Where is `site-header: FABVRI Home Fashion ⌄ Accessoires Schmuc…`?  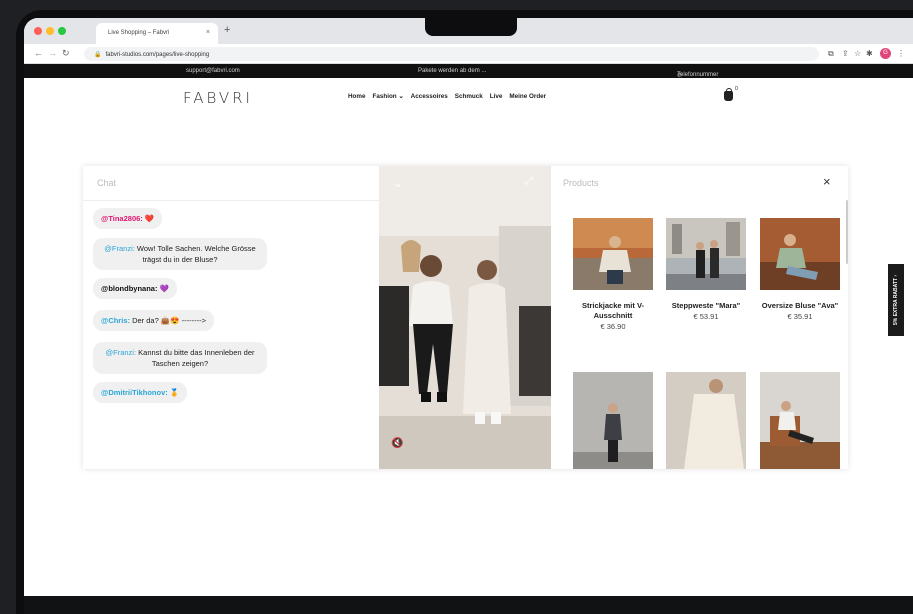 site-header: FABVRI Home Fashion ⌄ Accessoires Schmuc… is located at coordinates (468, 98).